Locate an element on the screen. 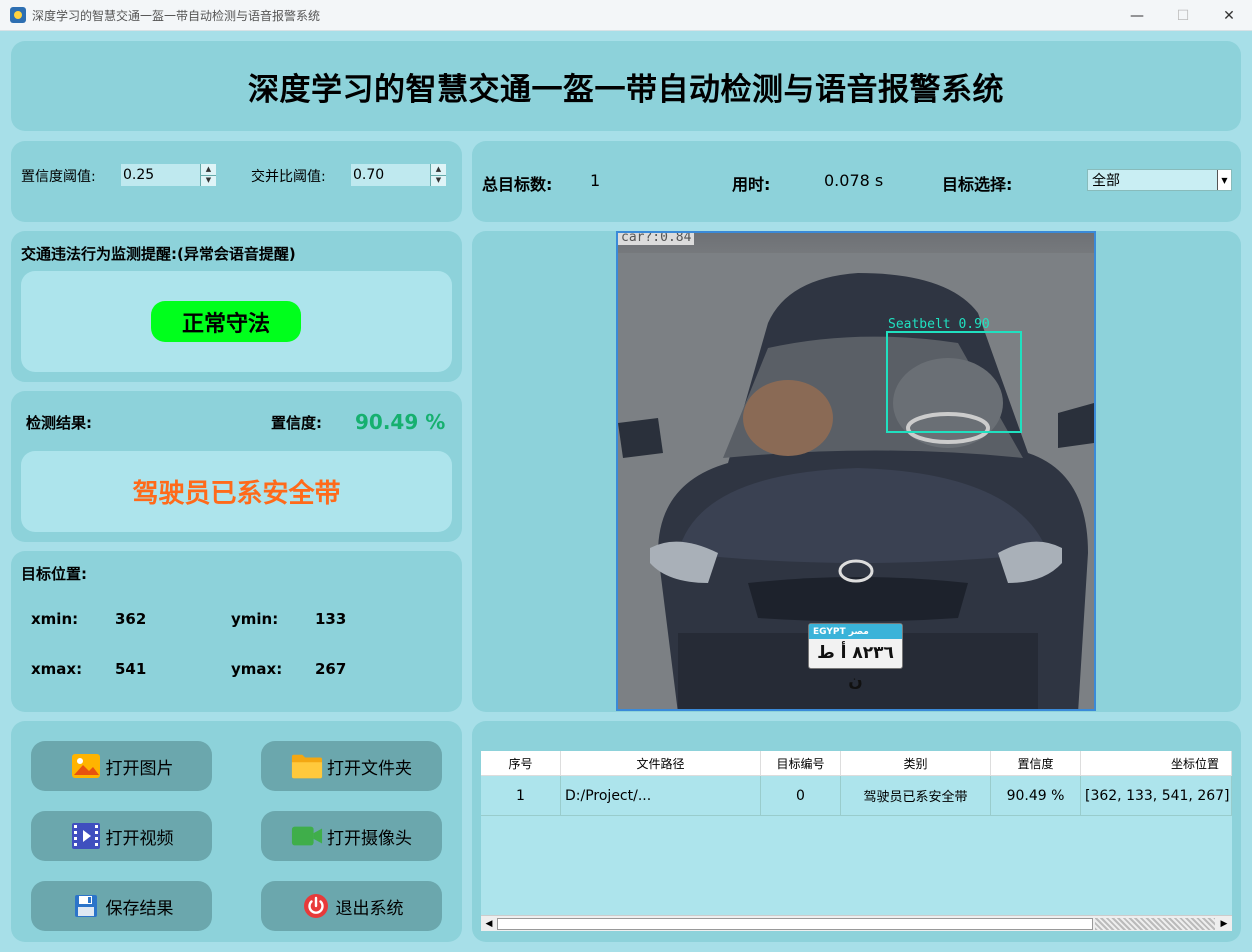  window-title: 深度学习的智慧交通一盔一带自动检测与语音报警系统 is located at coordinates (176, 15).